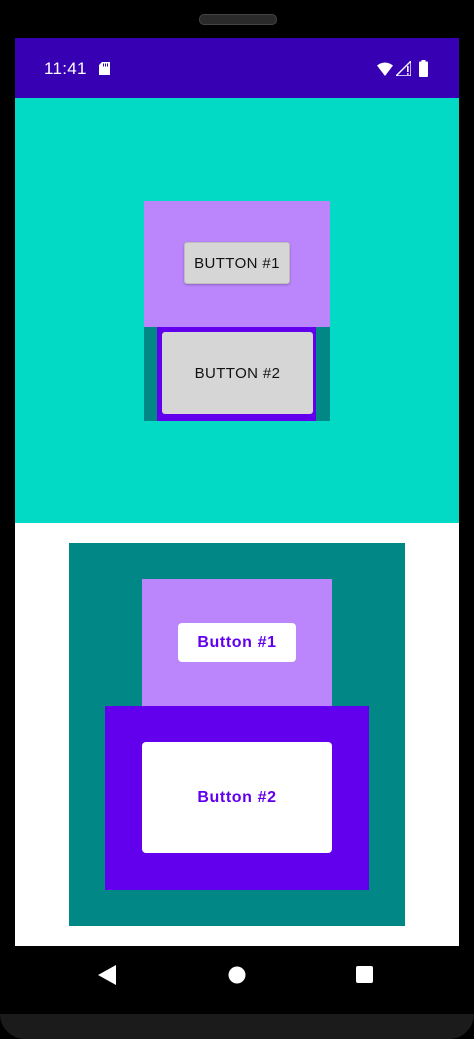 This screenshot has width=474, height=1039. I want to click on battery-icon, so click(423, 68).